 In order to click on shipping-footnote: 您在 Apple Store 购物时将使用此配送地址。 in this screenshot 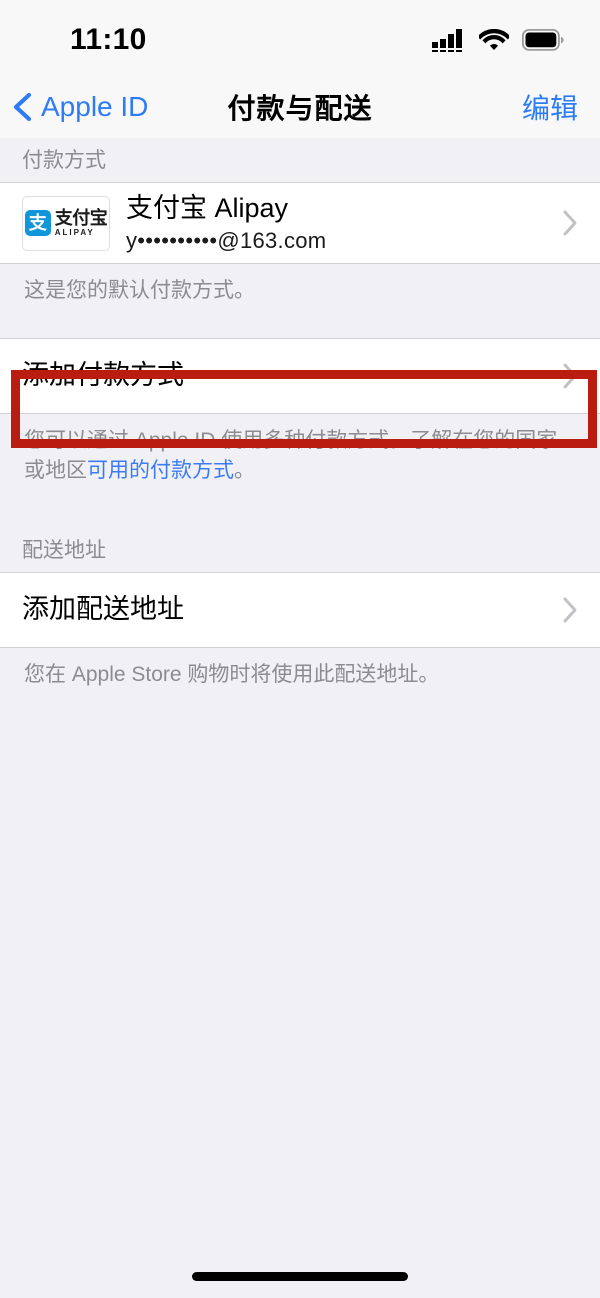, I will do `click(300, 669)`.